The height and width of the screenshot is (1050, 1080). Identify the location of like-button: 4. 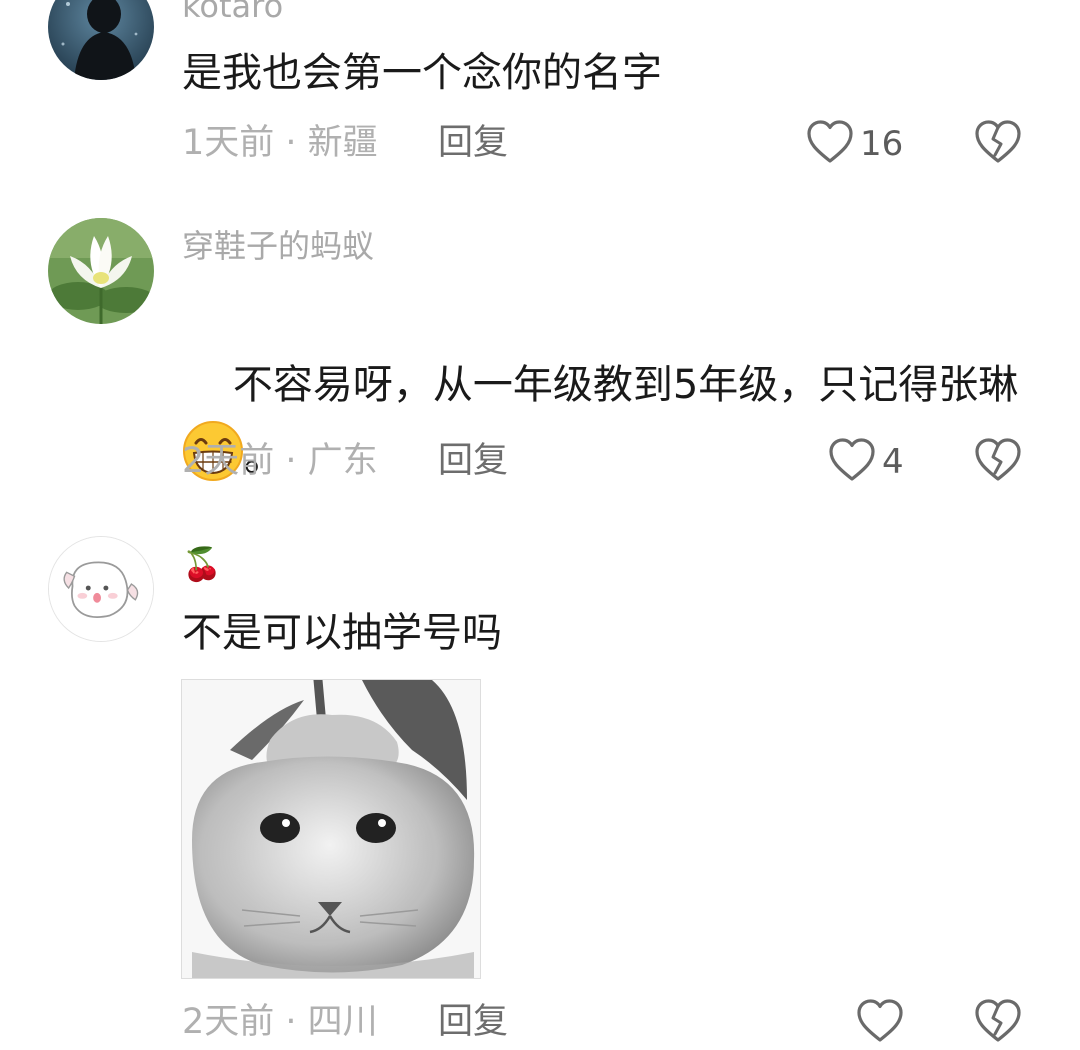
(866, 462).